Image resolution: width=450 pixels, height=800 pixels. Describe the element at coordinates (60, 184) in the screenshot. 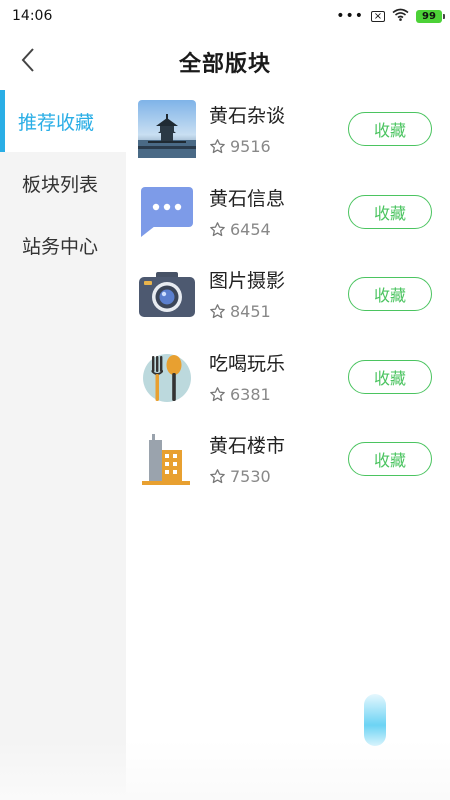

I see `sidebar-item-label: 板块列表` at that location.